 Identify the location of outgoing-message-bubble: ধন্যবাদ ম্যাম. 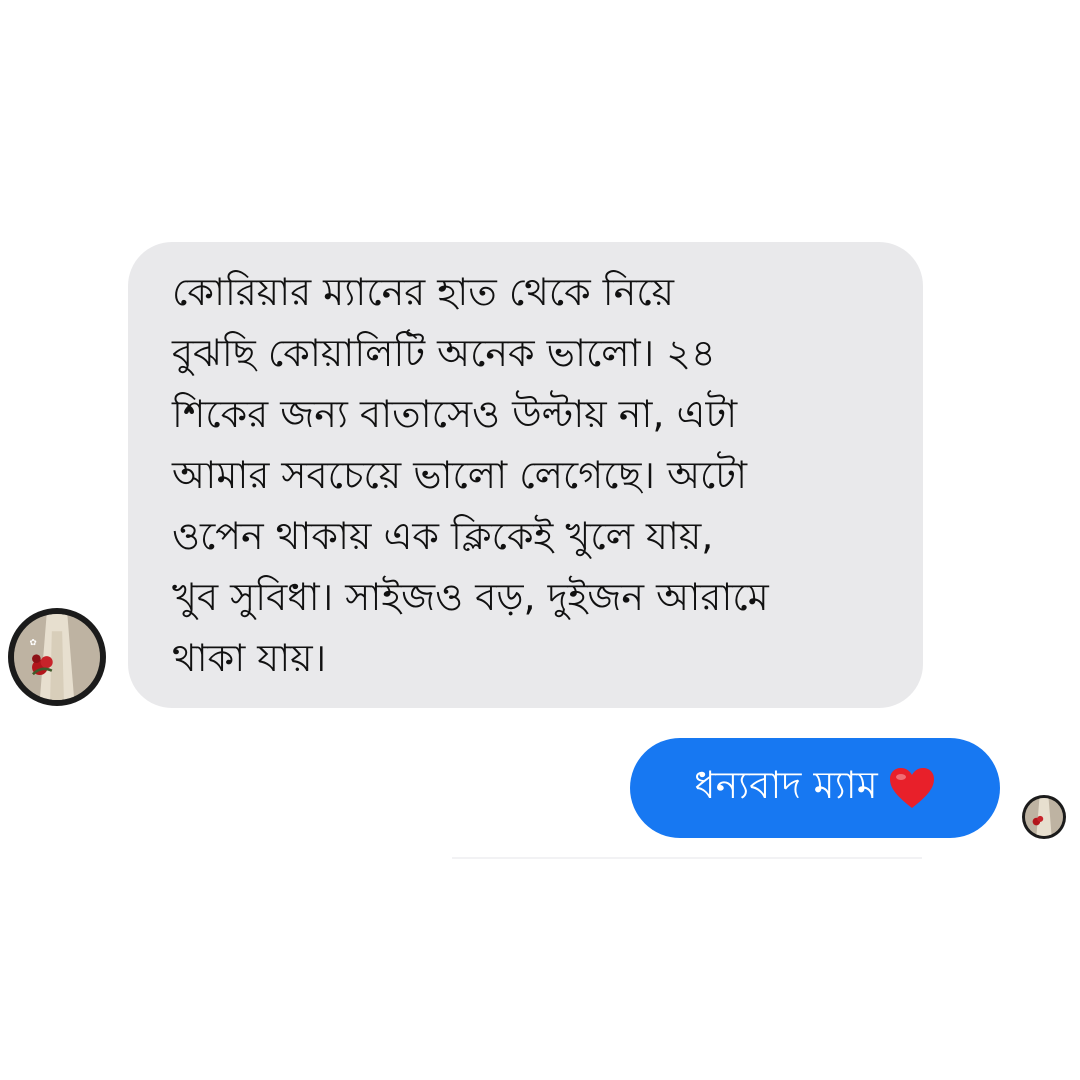
(815, 788).